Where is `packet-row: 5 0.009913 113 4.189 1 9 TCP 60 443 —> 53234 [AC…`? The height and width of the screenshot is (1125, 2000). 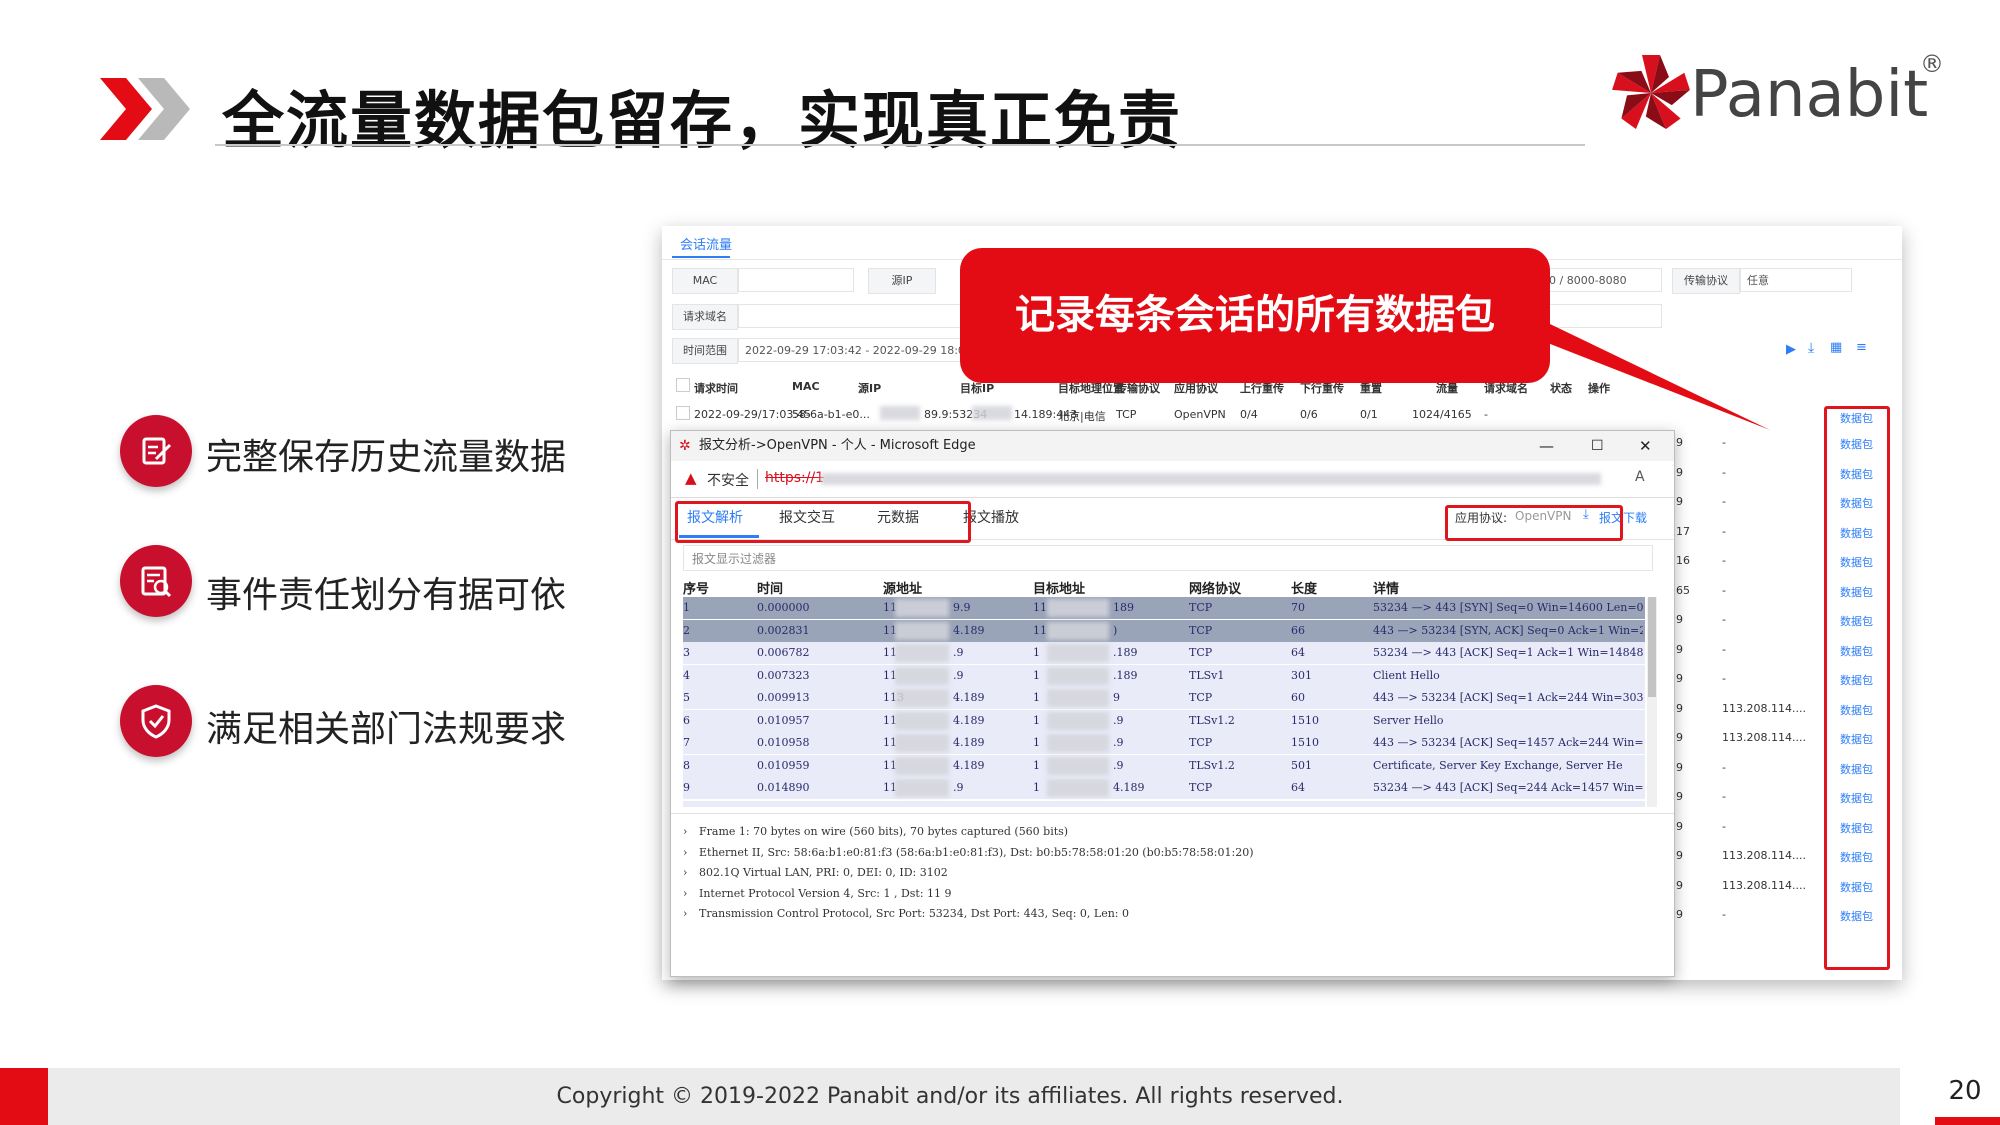 packet-row: 5 0.009913 113 4.189 1 9 TCP 60 443 —> 53234 [AC… is located at coordinates (1164, 698).